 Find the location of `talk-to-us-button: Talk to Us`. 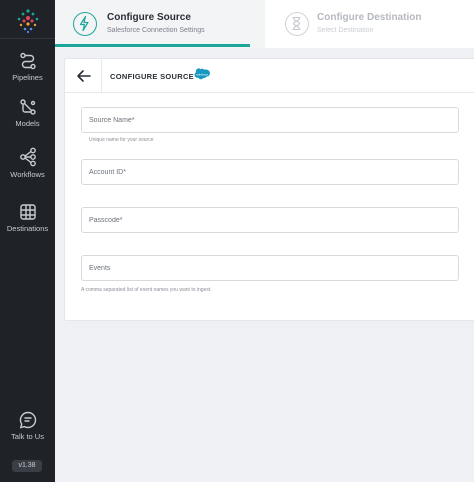

talk-to-us-button: Talk to Us is located at coordinates (27, 426).